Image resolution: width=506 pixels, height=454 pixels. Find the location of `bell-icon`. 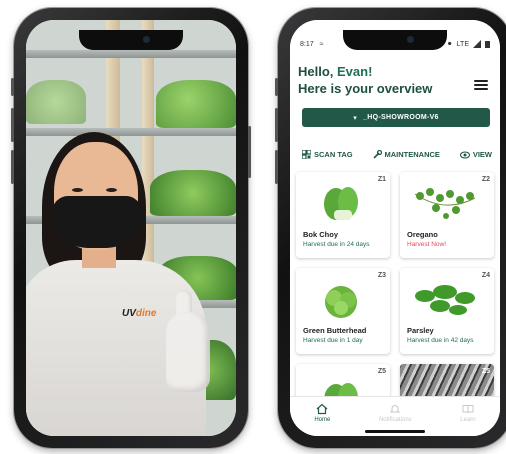

bell-icon is located at coordinates (395, 409).